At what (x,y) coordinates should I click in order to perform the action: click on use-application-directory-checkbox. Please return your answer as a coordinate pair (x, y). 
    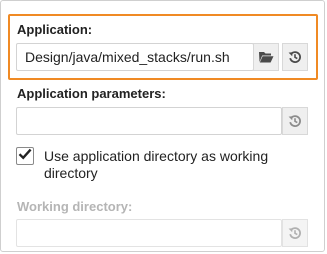
    Looking at the image, I should click on (25, 156).